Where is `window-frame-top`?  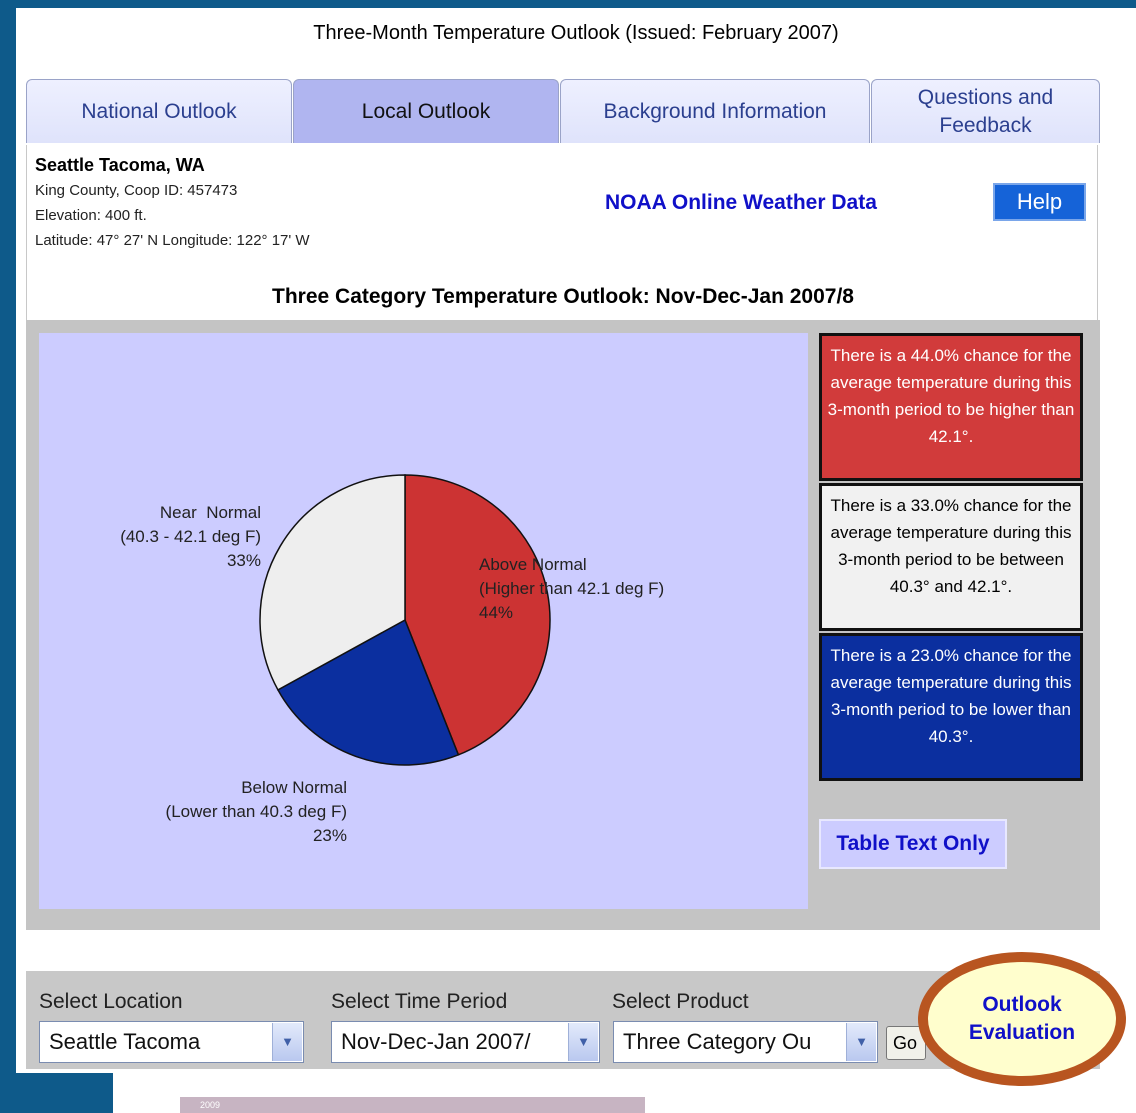 window-frame-top is located at coordinates (576, 4).